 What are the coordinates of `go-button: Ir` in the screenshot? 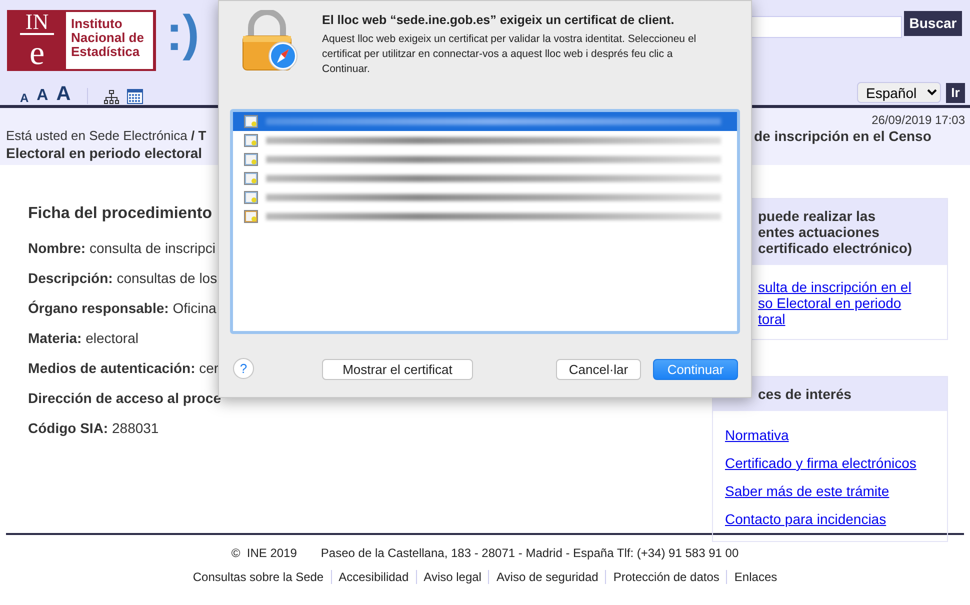 It's located at (955, 93).